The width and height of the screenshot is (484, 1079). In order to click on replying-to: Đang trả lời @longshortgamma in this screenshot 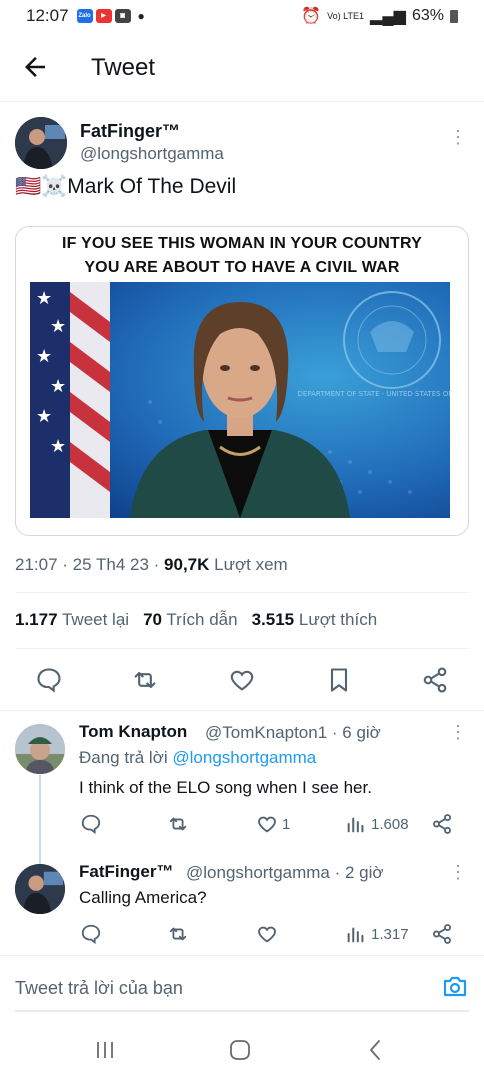, I will do `click(197, 758)`.